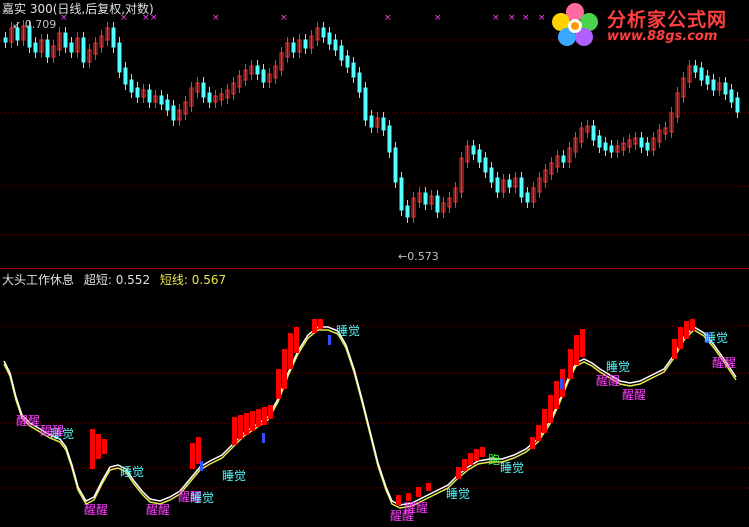 Image resolution: width=749 pixels, height=527 pixels. I want to click on indicator-title: 大头工作休息 超短: 0.552 短线: 0.567, so click(114, 279).